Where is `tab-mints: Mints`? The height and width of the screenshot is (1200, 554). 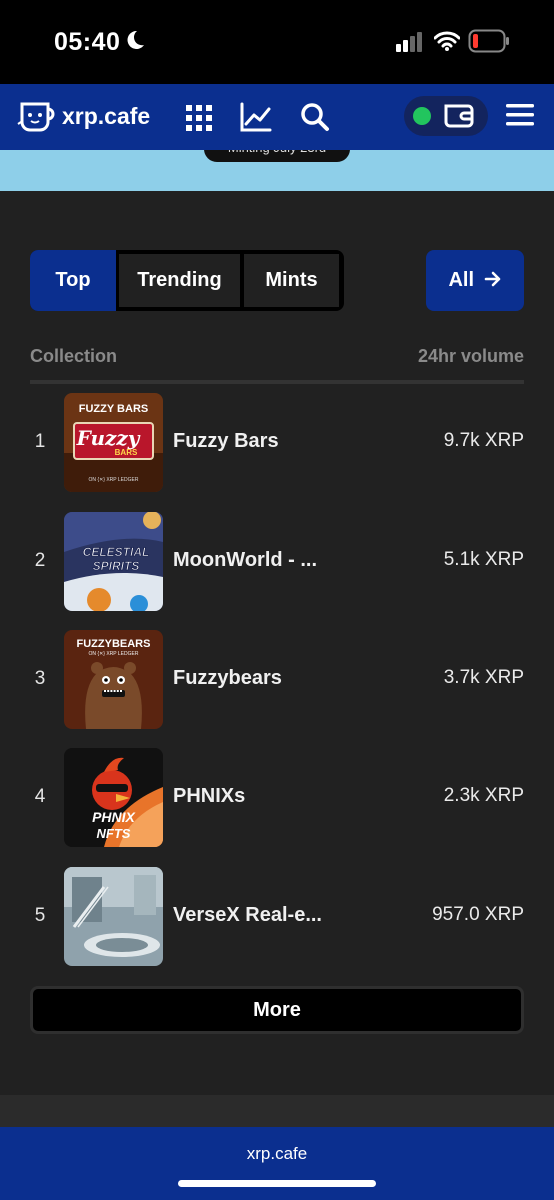
tab-mints: Mints is located at coordinates (291, 280).